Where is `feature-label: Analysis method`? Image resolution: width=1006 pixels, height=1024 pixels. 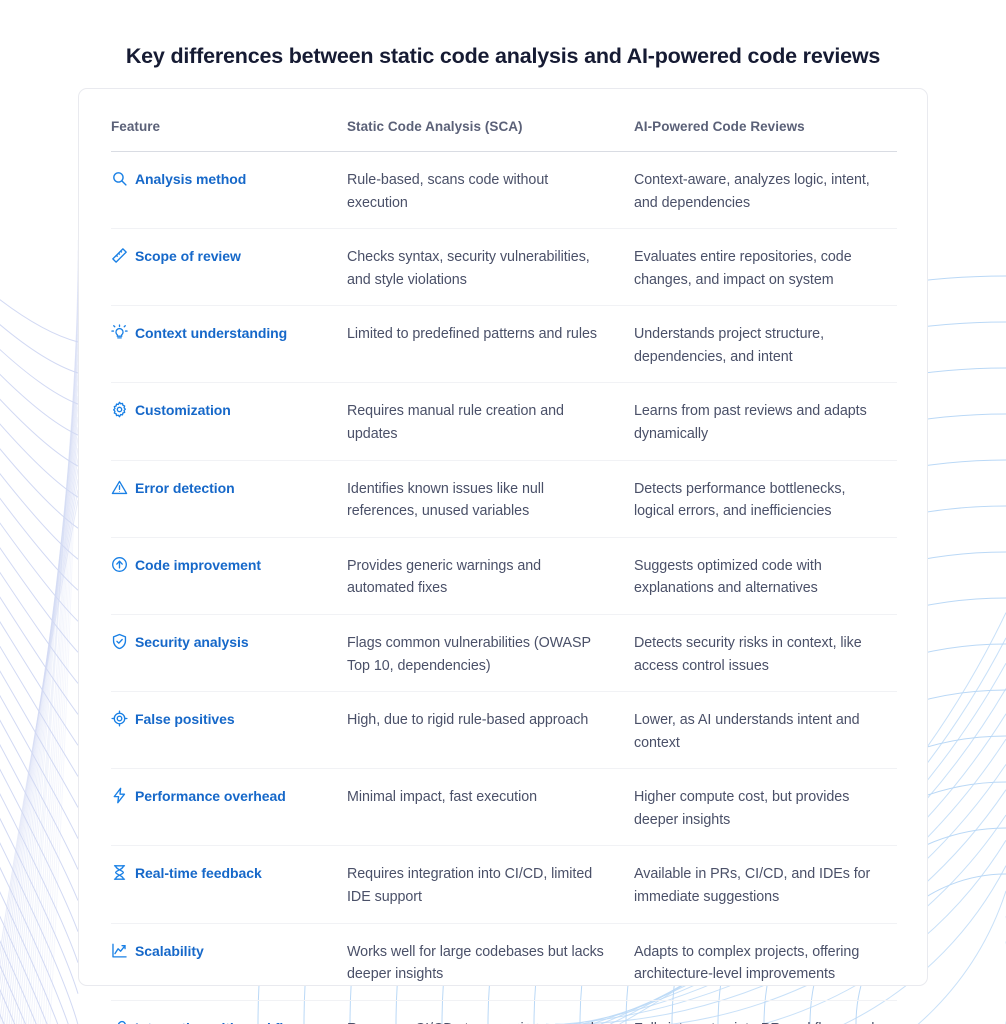 feature-label: Analysis method is located at coordinates (191, 179).